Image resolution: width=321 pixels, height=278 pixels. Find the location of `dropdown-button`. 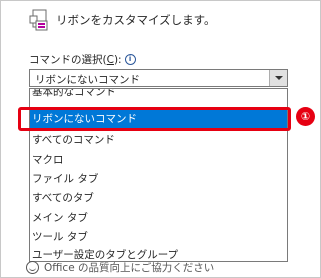

dropdown-button is located at coordinates (278, 78).